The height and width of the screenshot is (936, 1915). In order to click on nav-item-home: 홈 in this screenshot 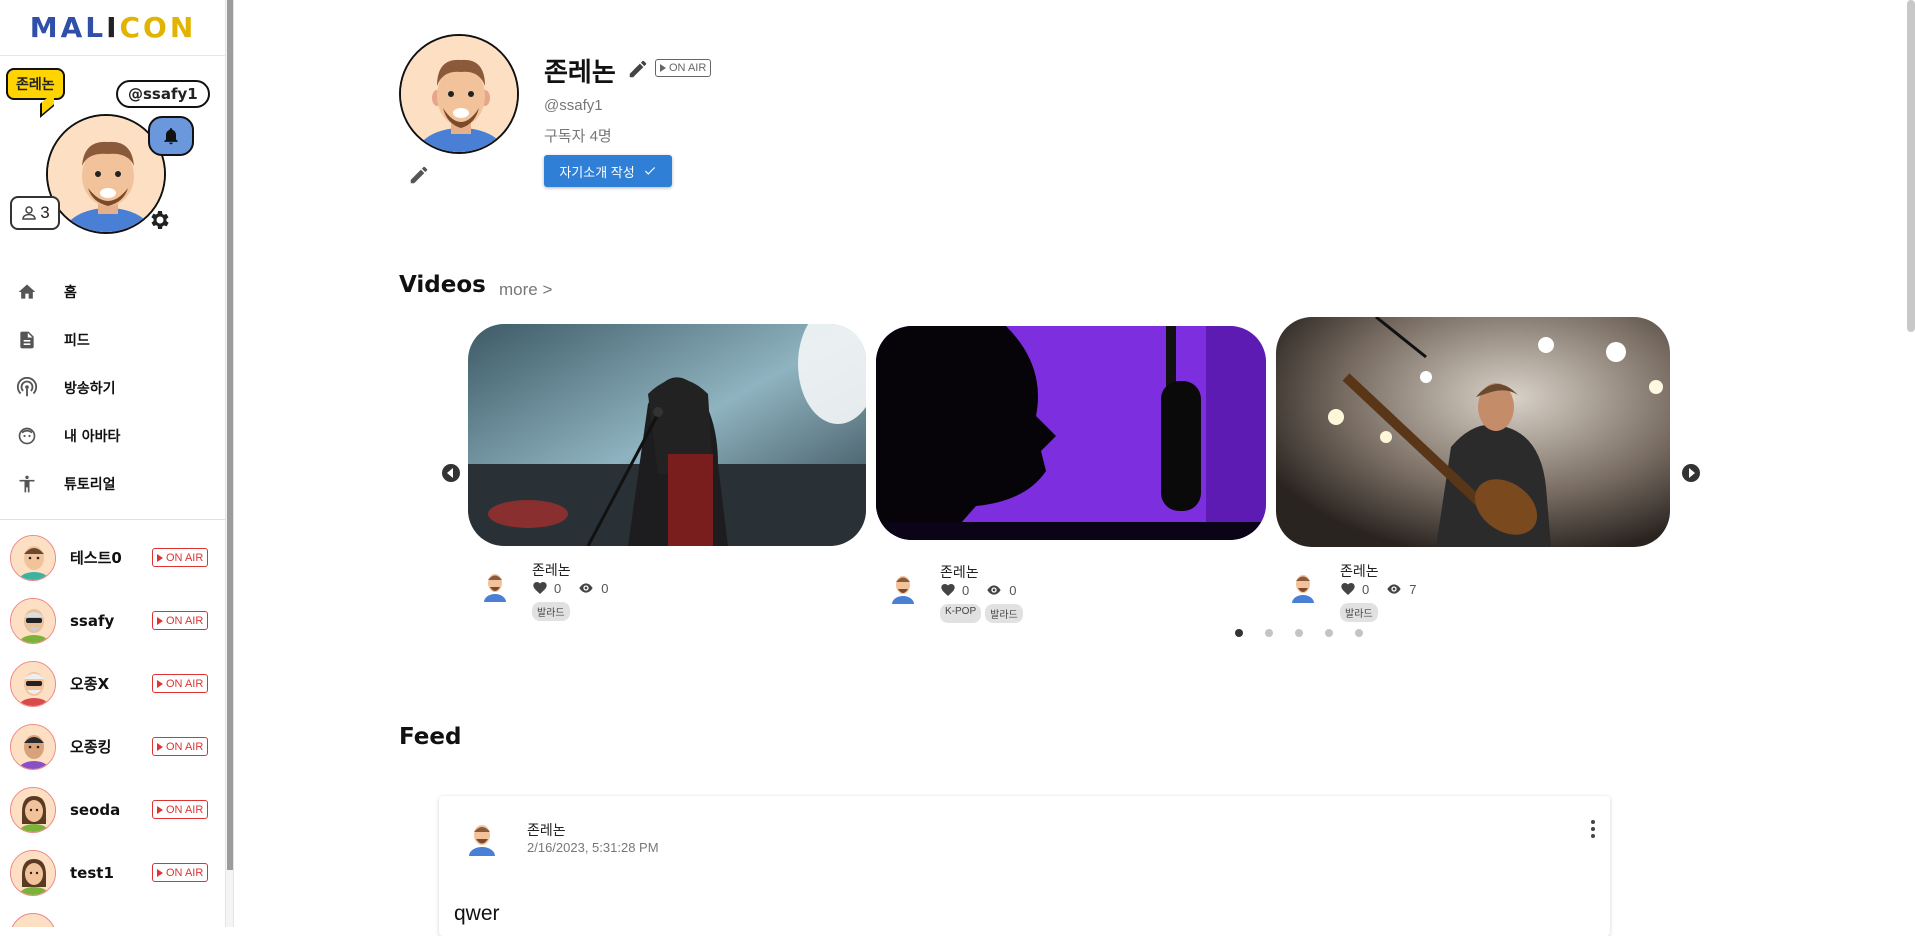, I will do `click(112, 292)`.